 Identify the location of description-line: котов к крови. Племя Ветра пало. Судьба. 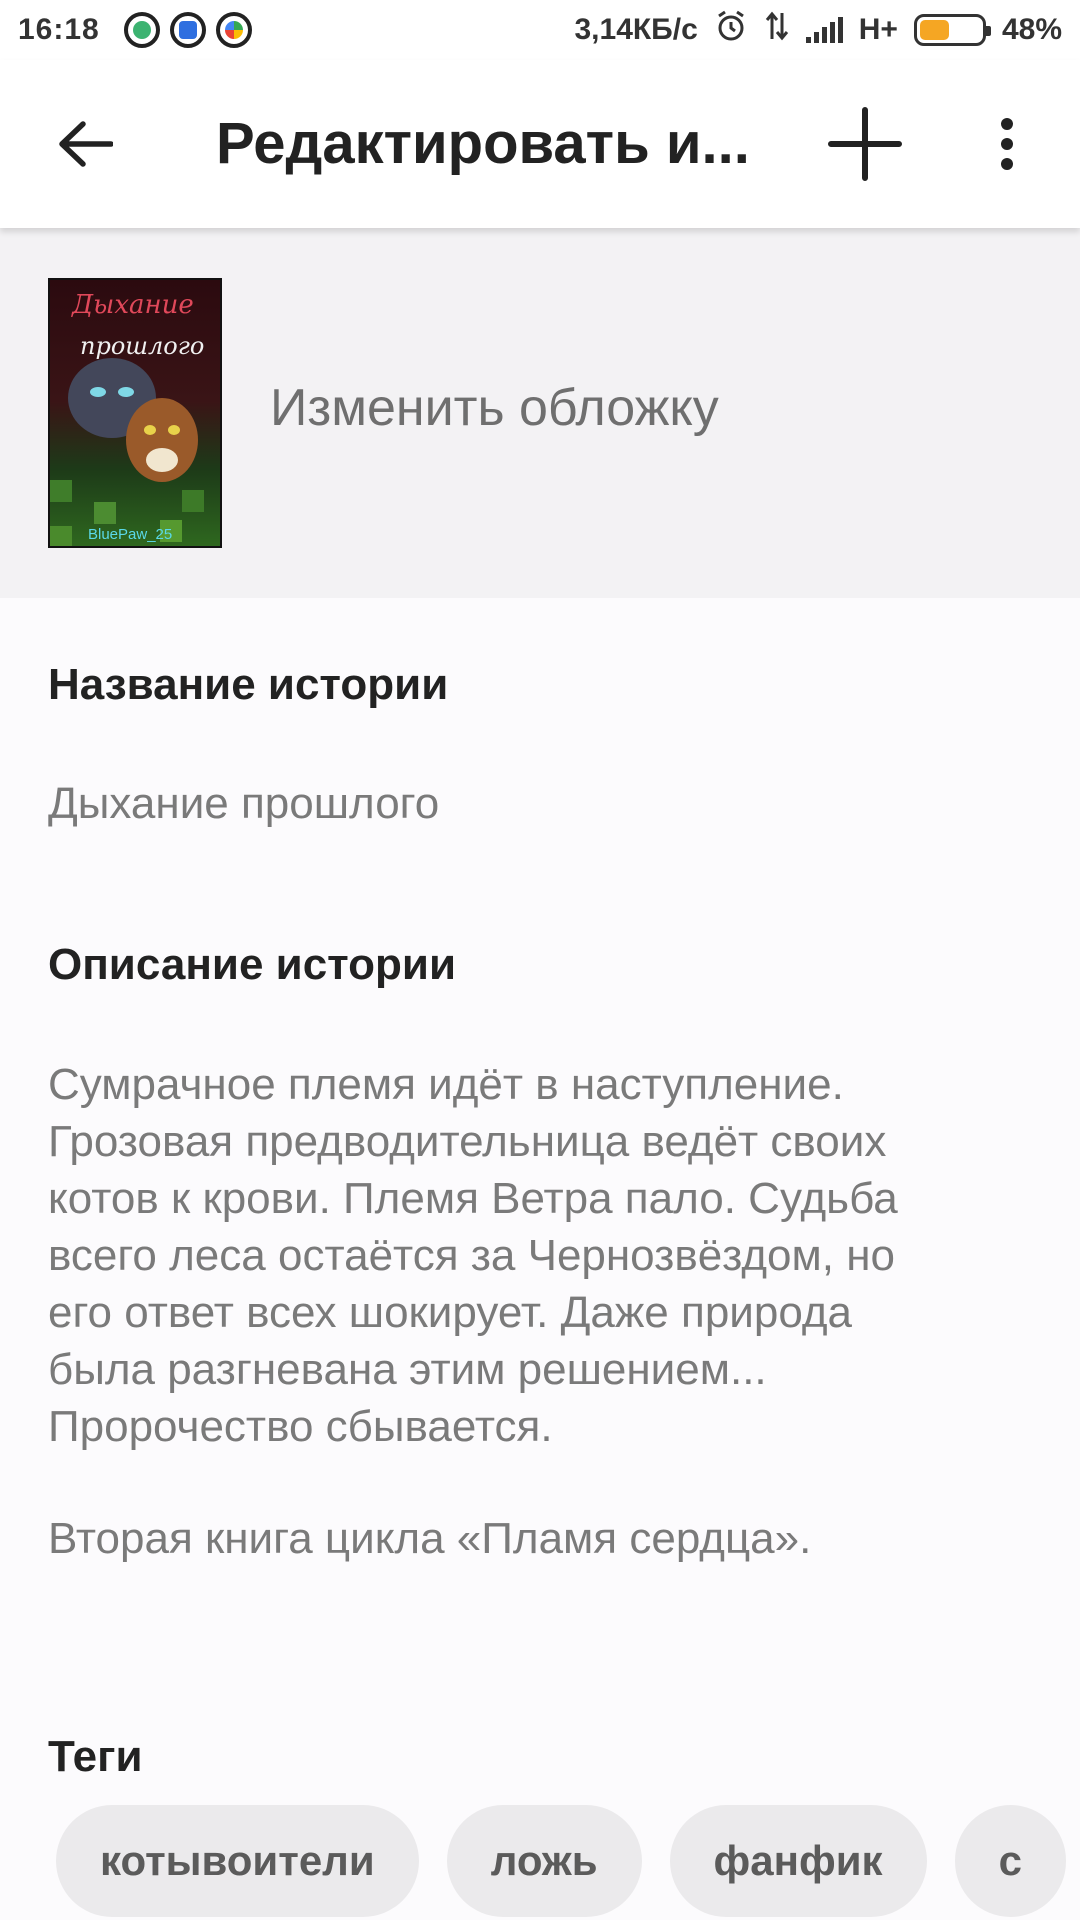
(473, 1198).